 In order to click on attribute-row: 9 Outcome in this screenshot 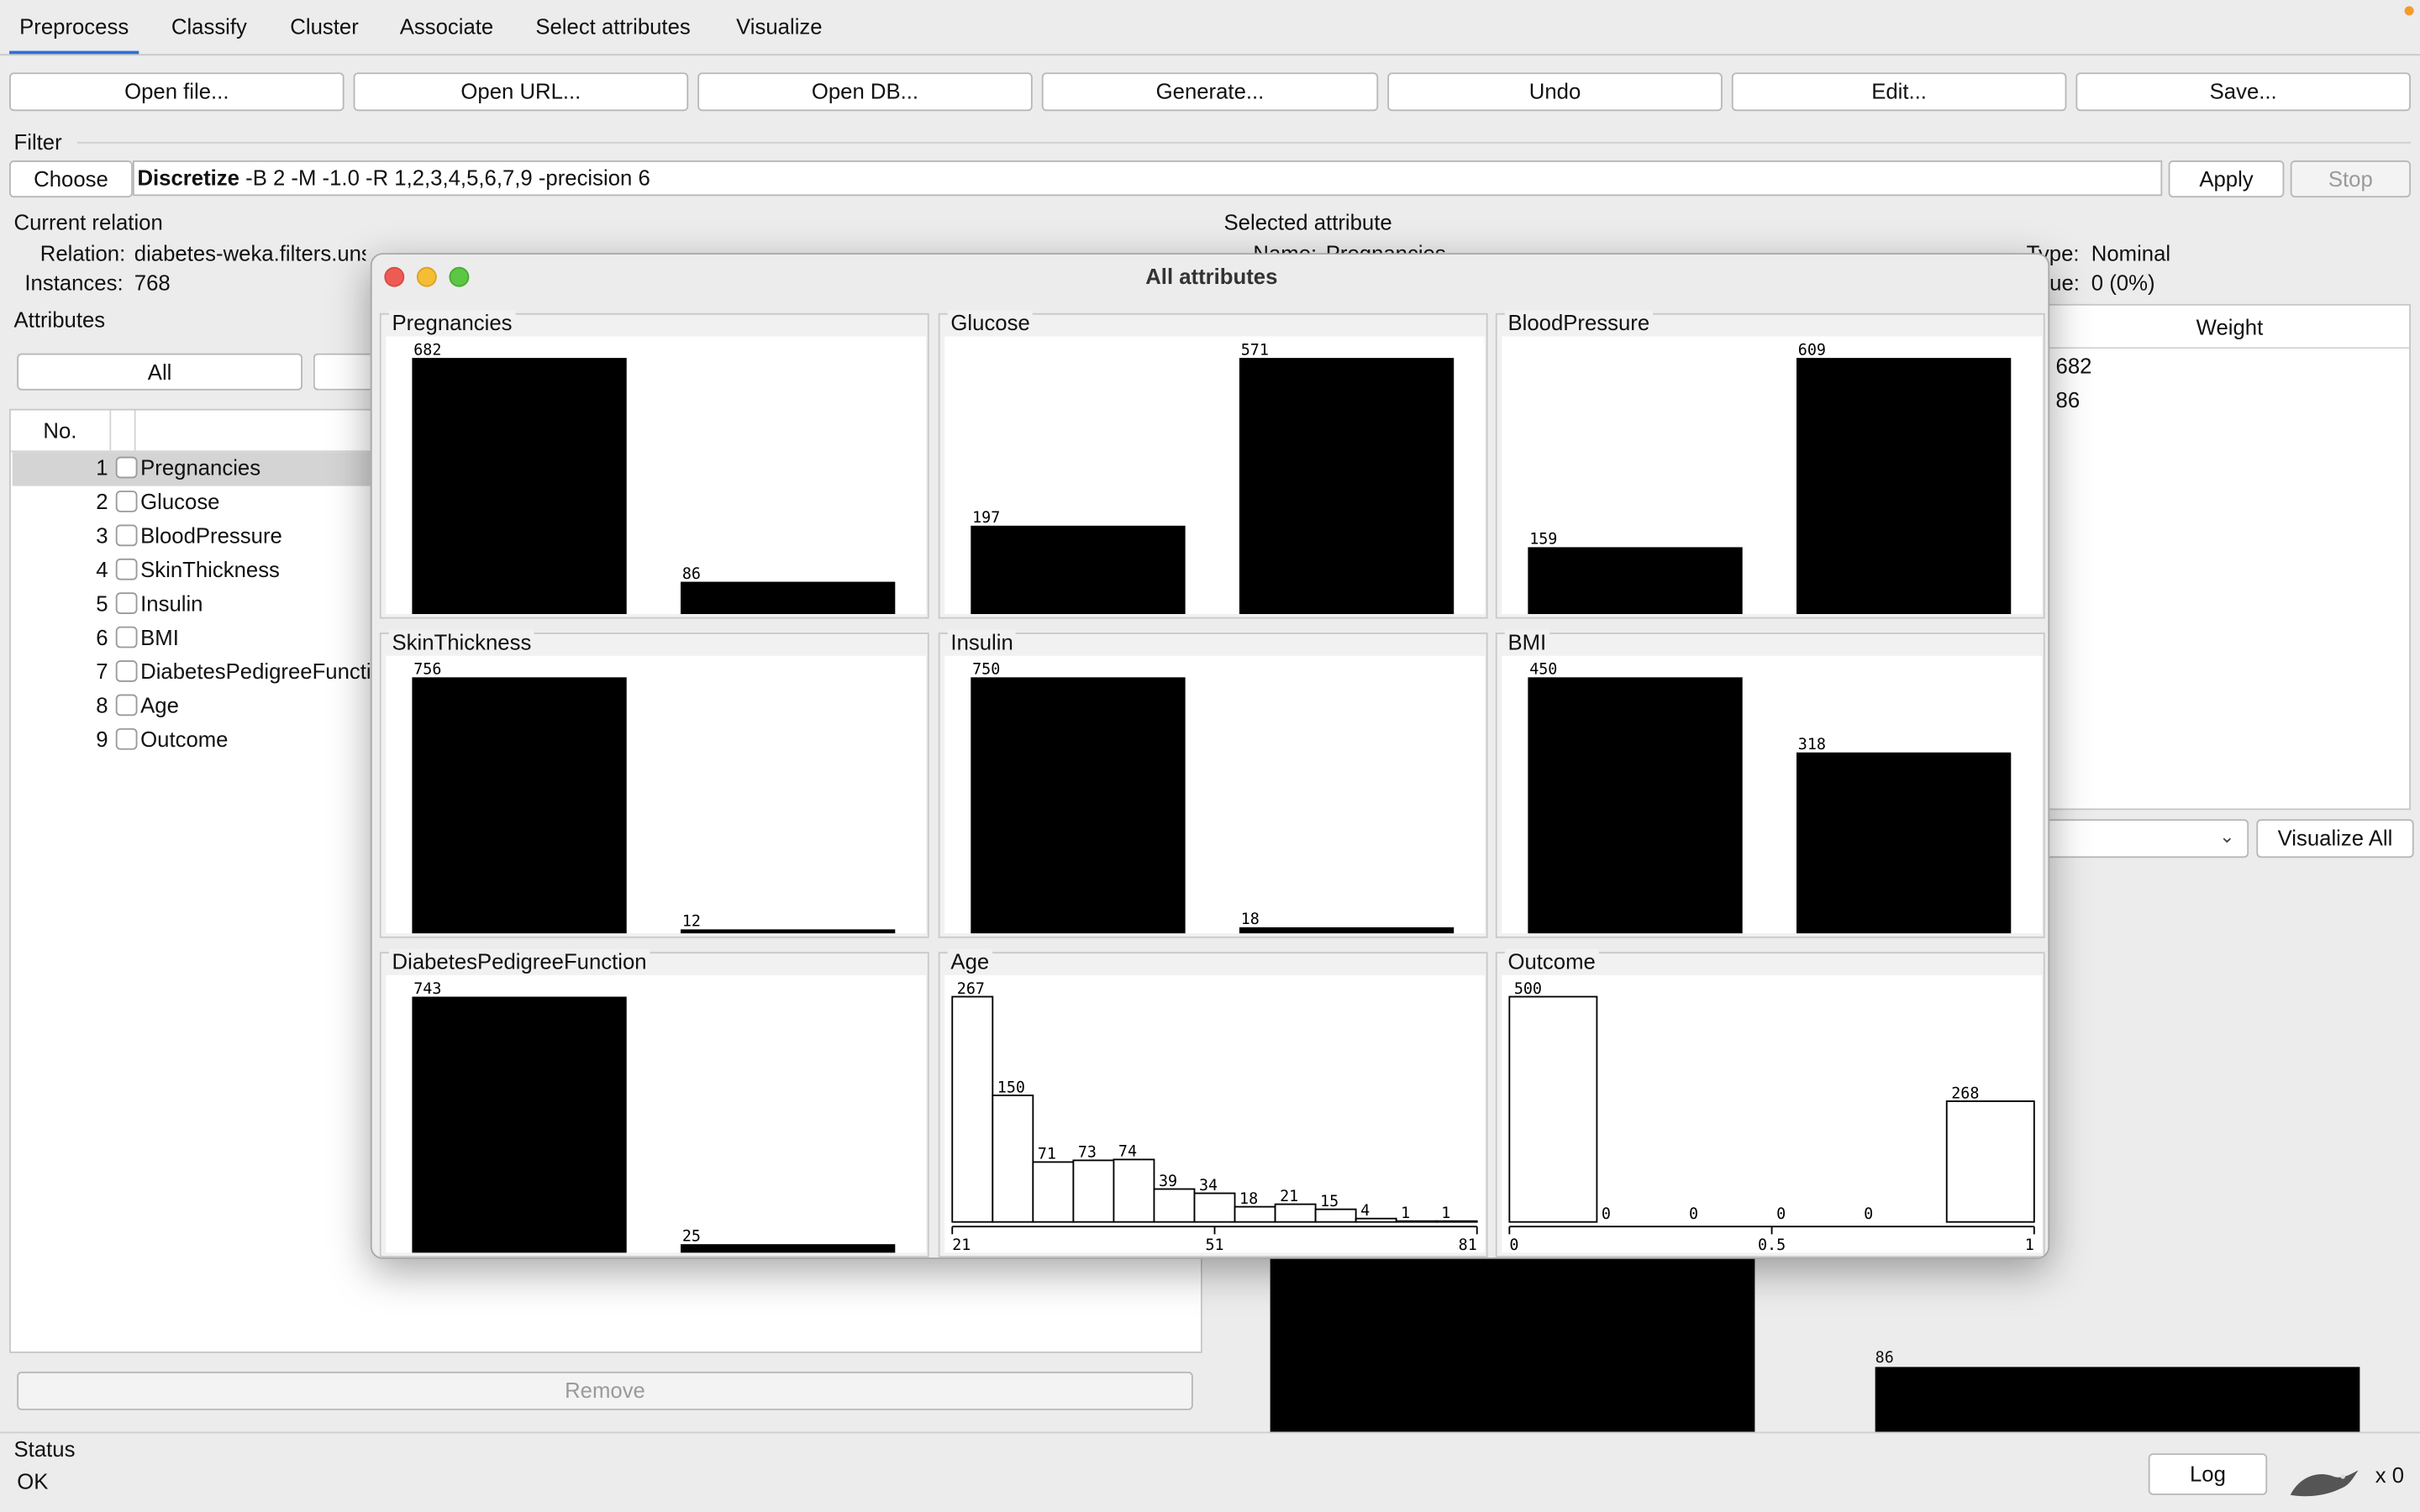, I will do `click(192, 740)`.